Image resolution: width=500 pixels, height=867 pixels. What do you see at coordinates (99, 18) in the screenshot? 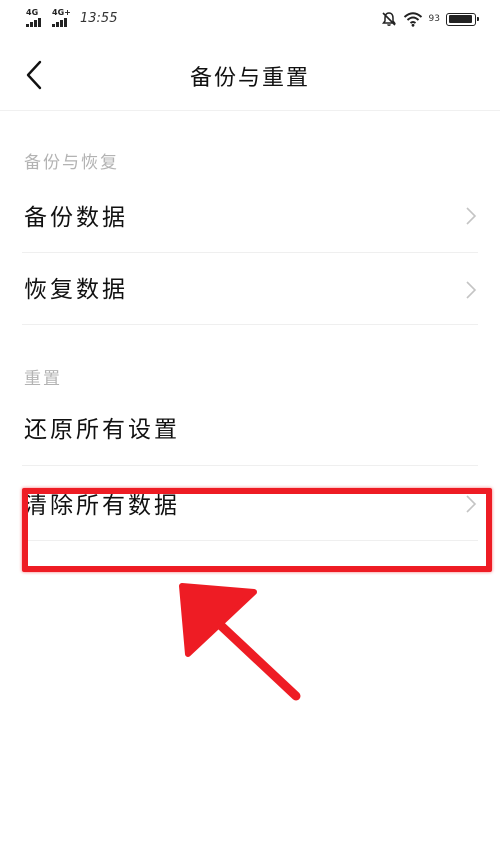
I see `status-time: 13:55` at bounding box center [99, 18].